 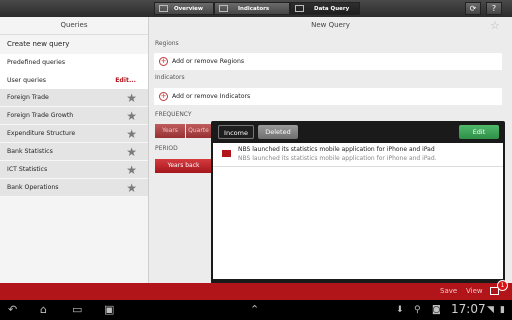 I want to click on usb-icon: ⚲, so click(x=417, y=310).